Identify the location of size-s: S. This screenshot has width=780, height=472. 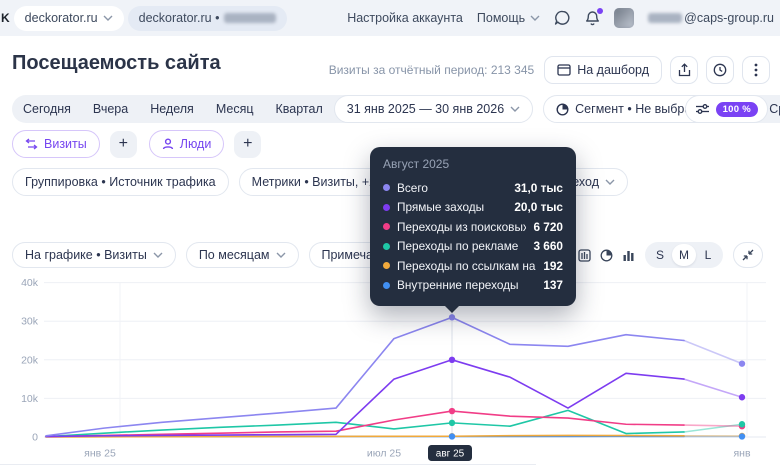
(660, 255).